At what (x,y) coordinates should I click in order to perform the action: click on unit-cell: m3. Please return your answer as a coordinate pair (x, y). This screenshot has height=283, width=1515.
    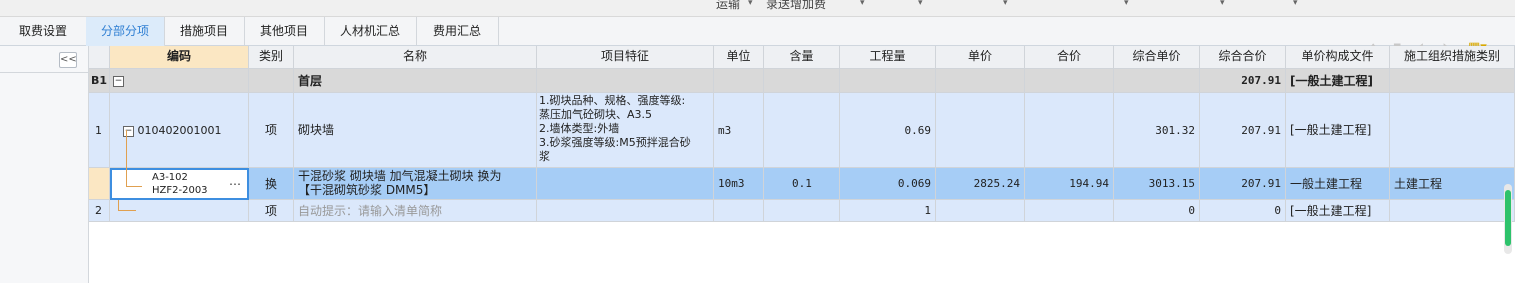
    Looking at the image, I should click on (739, 130).